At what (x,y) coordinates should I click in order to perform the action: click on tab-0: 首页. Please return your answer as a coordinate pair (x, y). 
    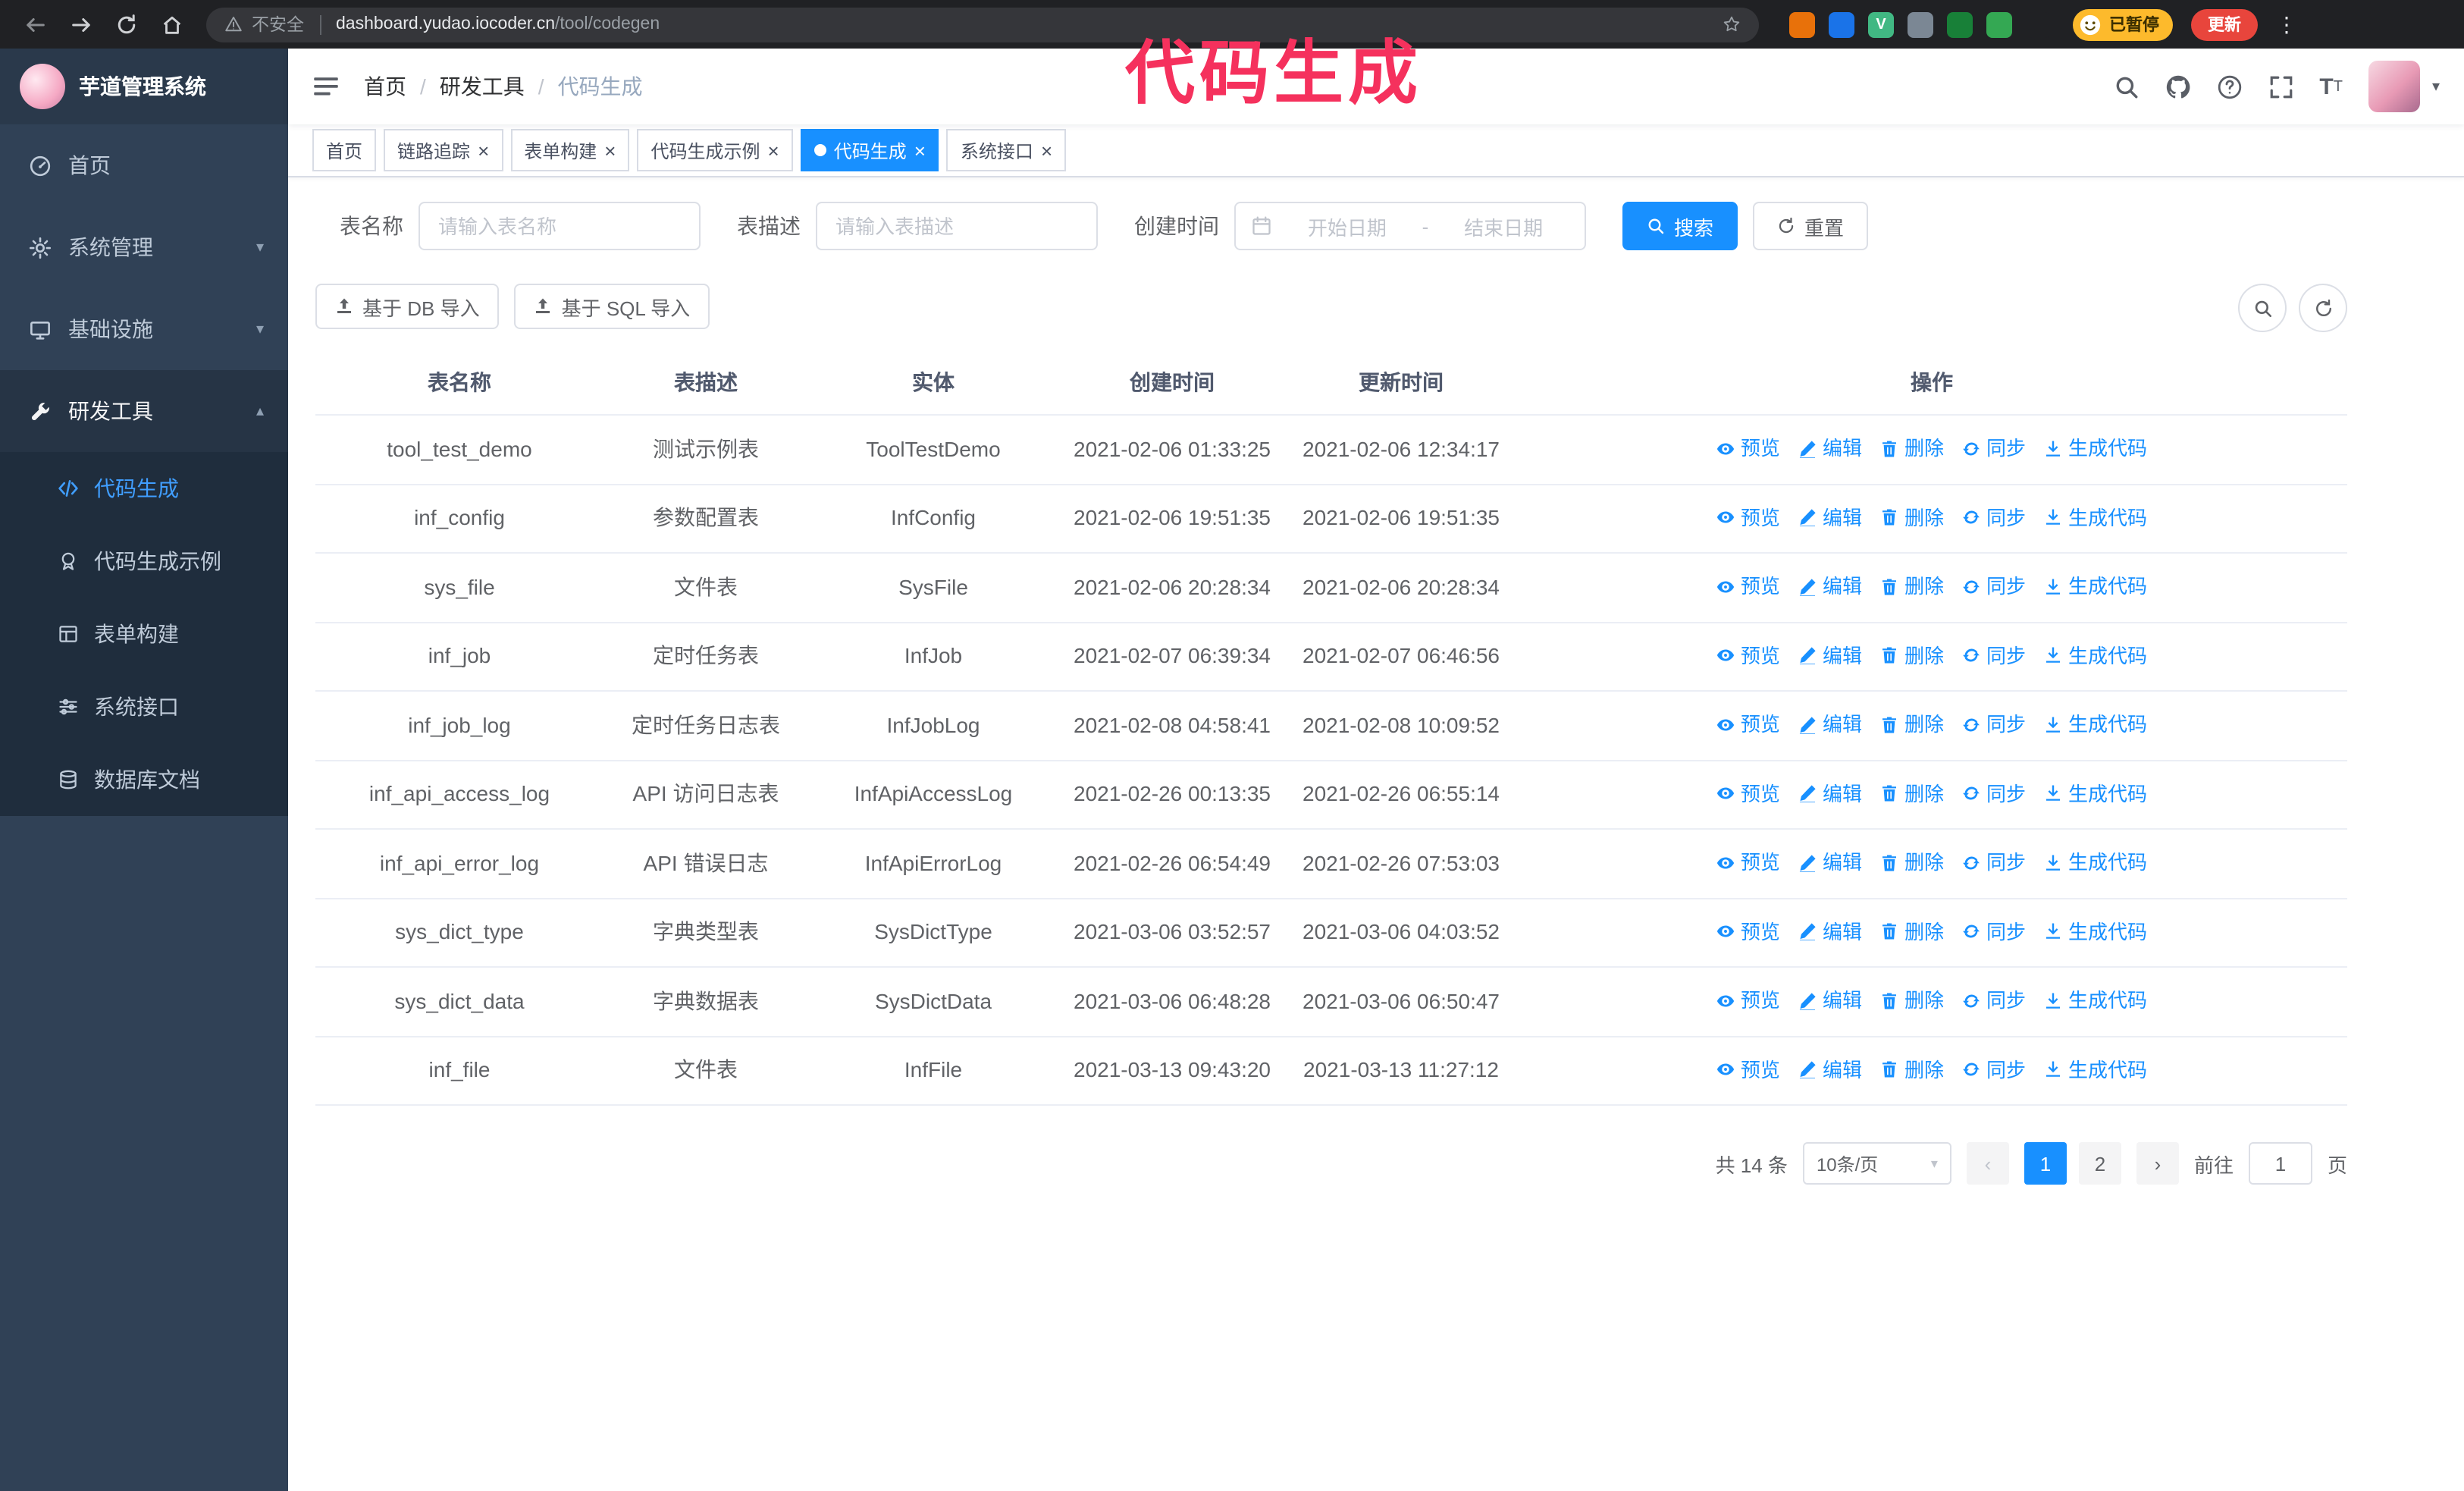
    Looking at the image, I should click on (345, 150).